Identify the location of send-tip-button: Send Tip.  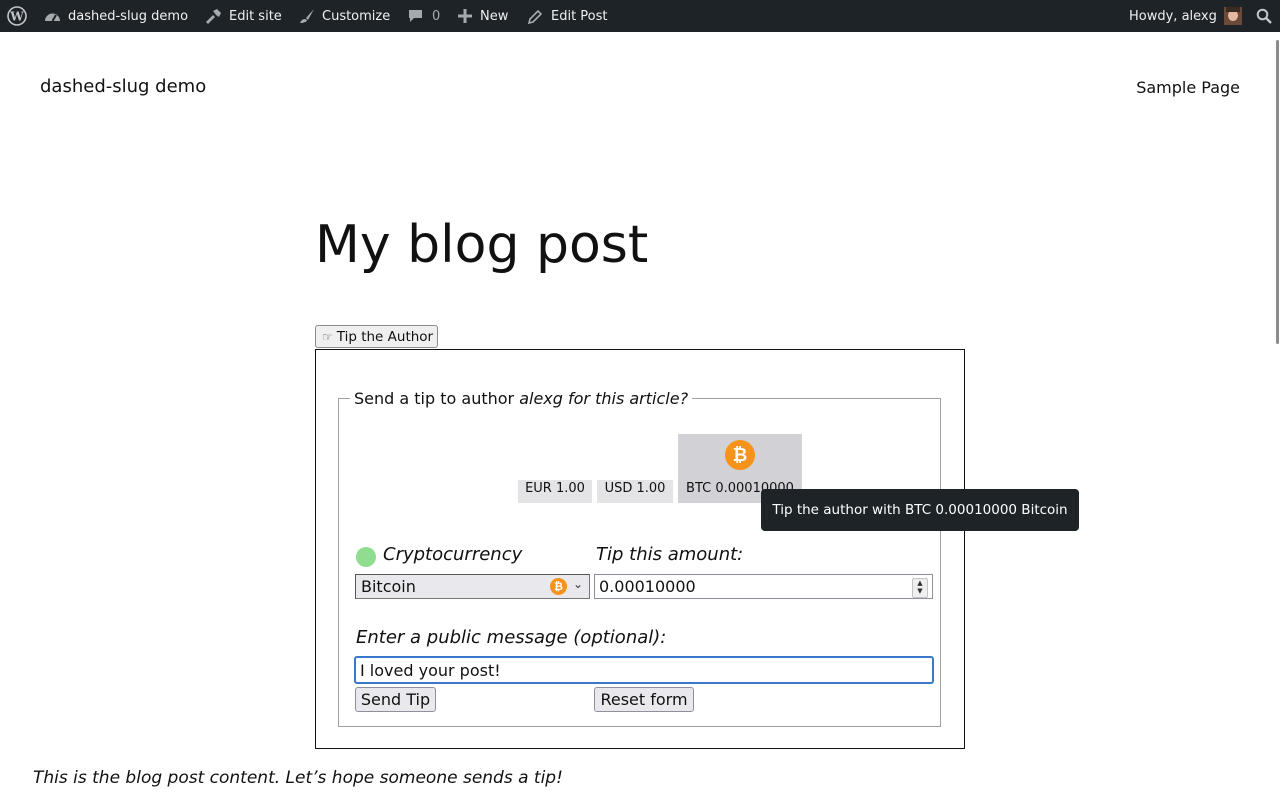
(395, 699).